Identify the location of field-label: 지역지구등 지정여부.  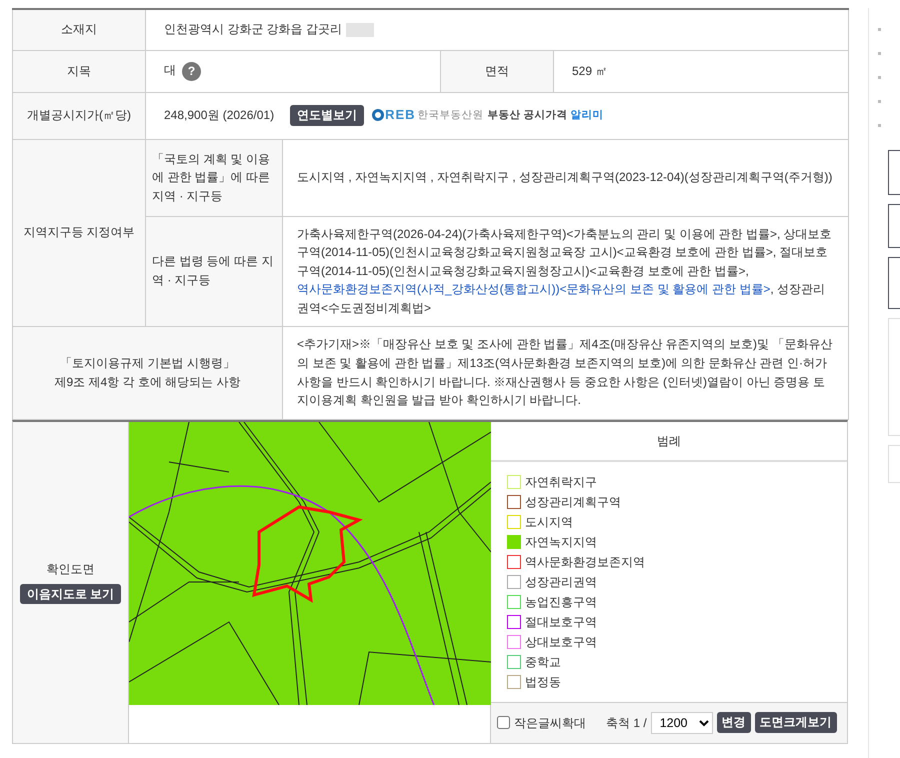
(79, 232).